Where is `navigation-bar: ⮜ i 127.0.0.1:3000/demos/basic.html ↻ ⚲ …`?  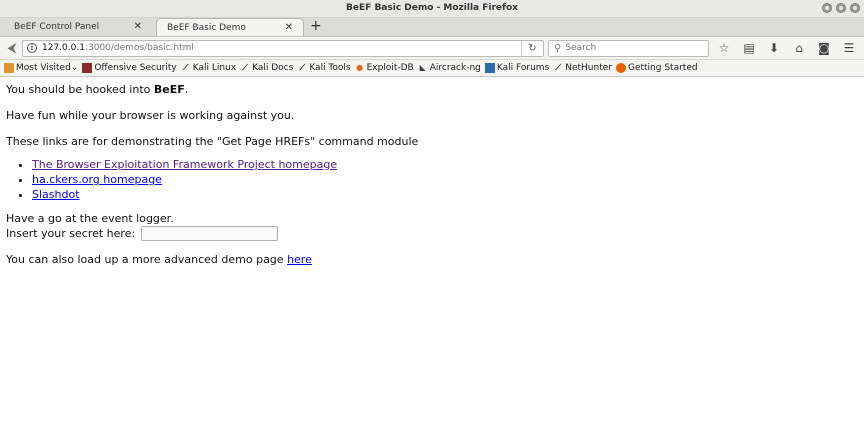
navigation-bar: ⮜ i 127.0.0.1:3000/demos/basic.html ↻ ⚲ … is located at coordinates (432, 48).